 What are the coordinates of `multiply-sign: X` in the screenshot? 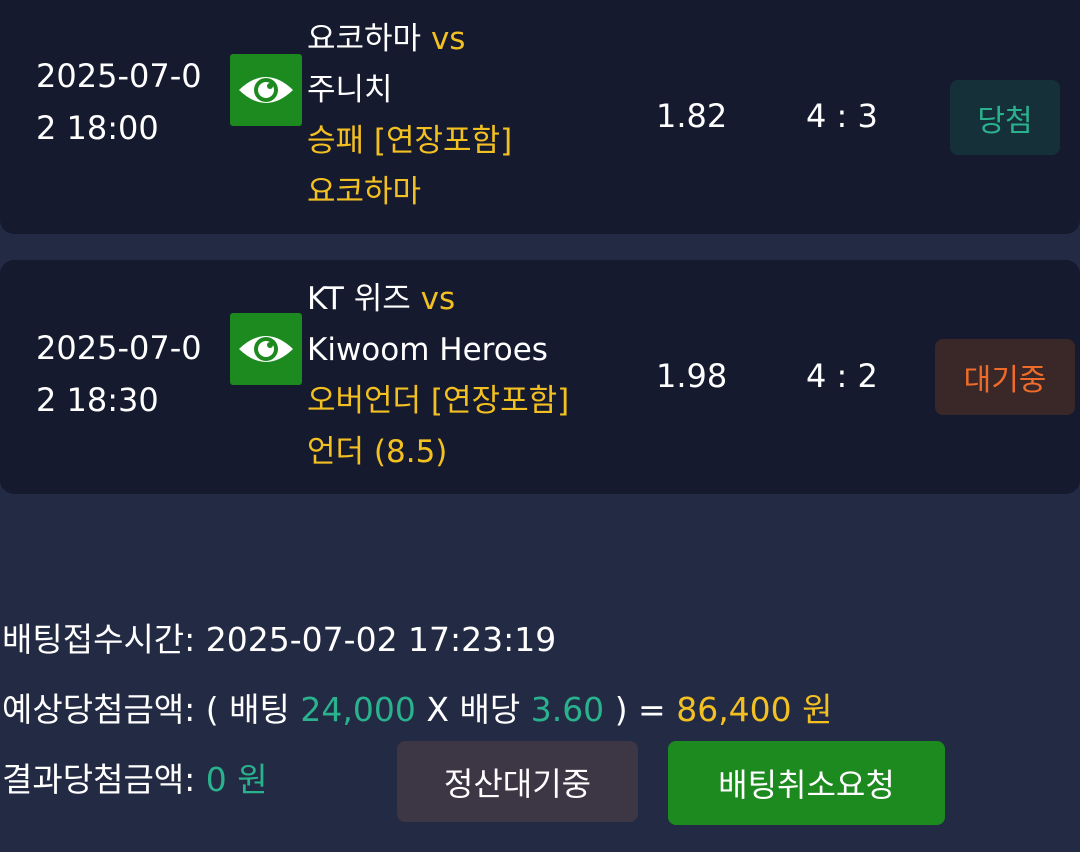 It's located at (437, 709).